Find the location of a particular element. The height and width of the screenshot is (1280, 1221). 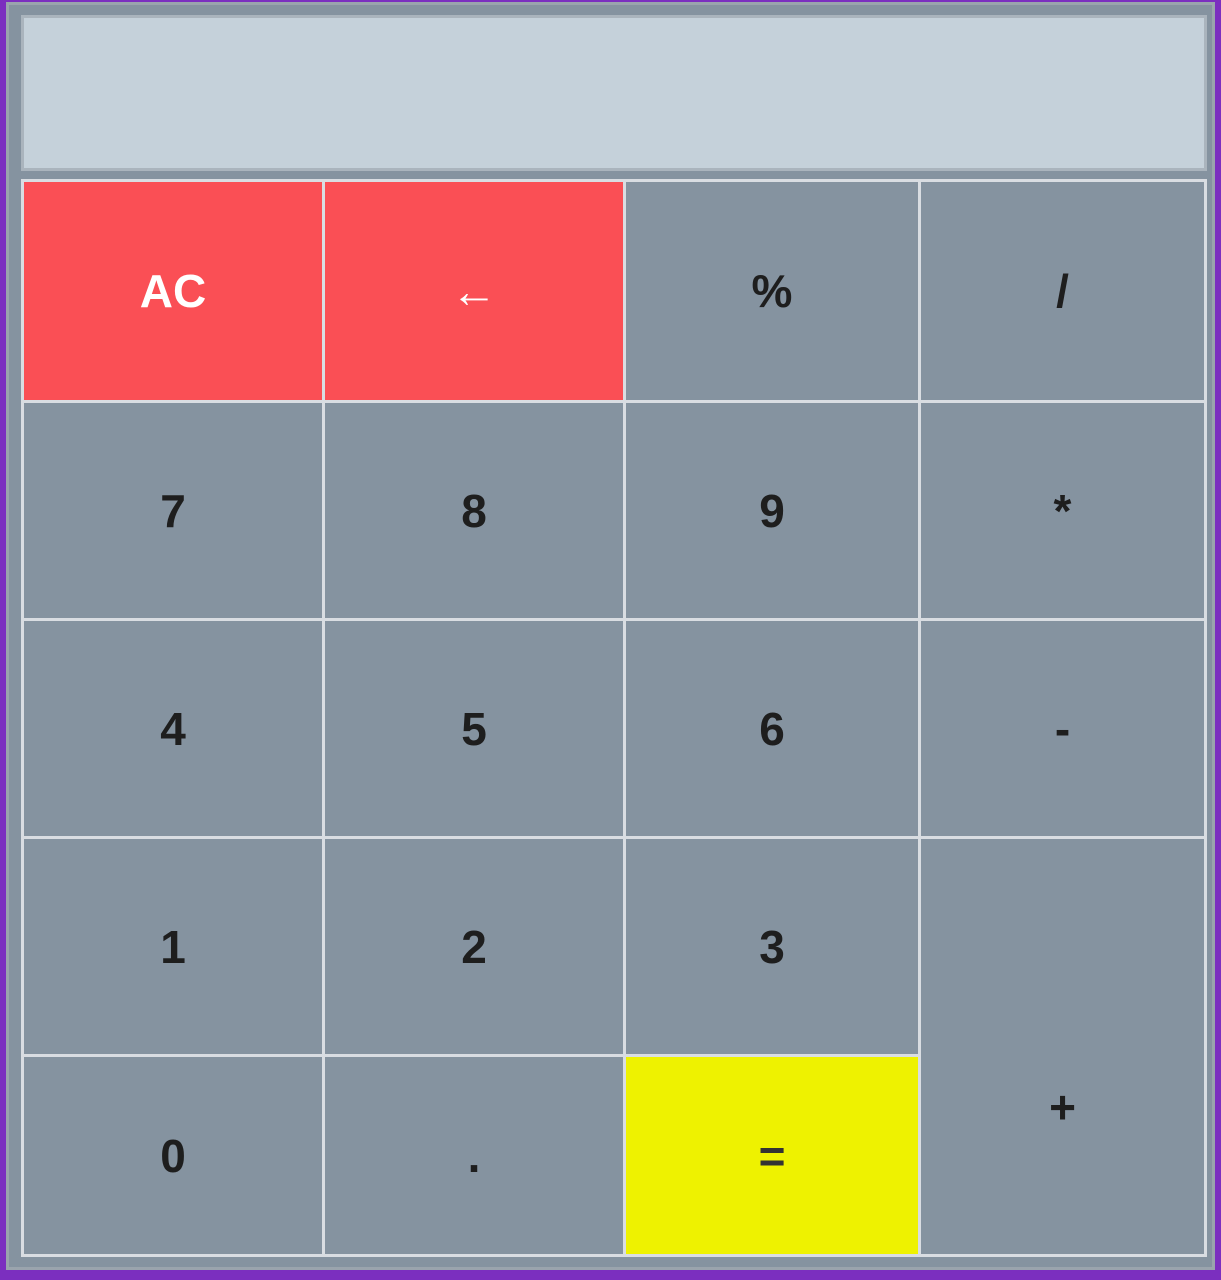

backspace-button: ← is located at coordinates (474, 291).